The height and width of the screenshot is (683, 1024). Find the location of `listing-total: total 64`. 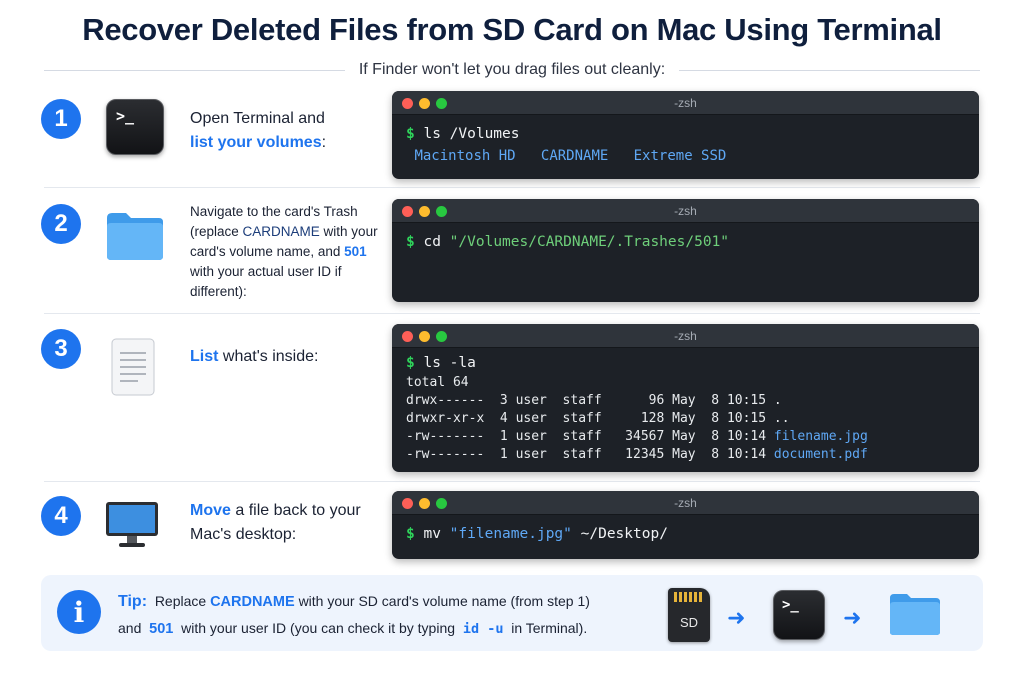

listing-total: total 64 is located at coordinates (437, 382).